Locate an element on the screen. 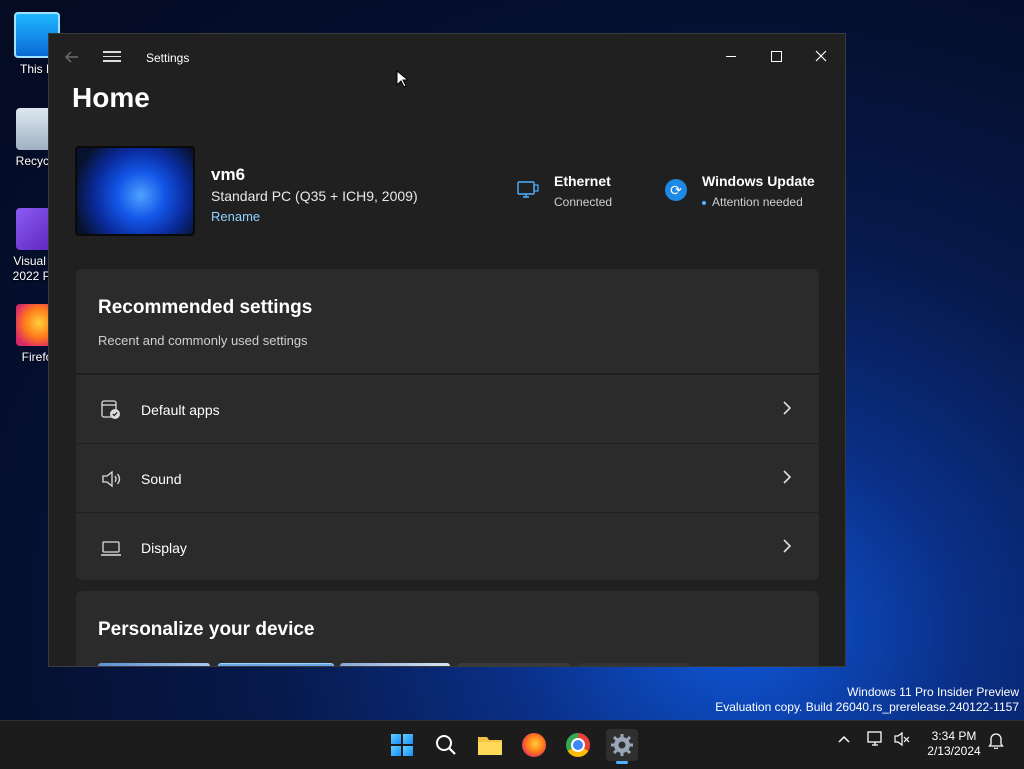 The height and width of the screenshot is (769, 1024). window-title: Settings is located at coordinates (168, 58).